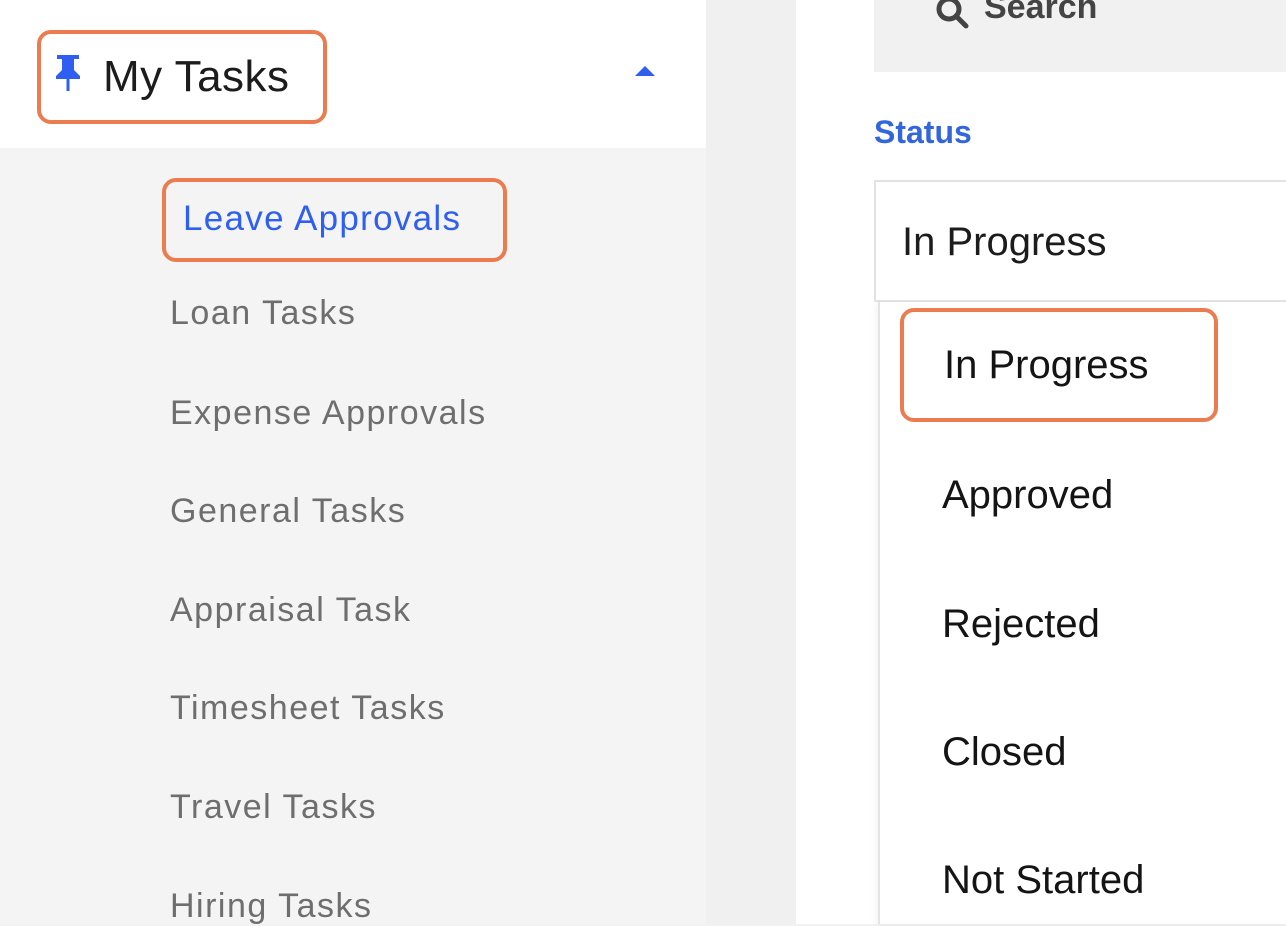 The height and width of the screenshot is (926, 1286). I want to click on status-select: In Progress, so click(1080, 241).